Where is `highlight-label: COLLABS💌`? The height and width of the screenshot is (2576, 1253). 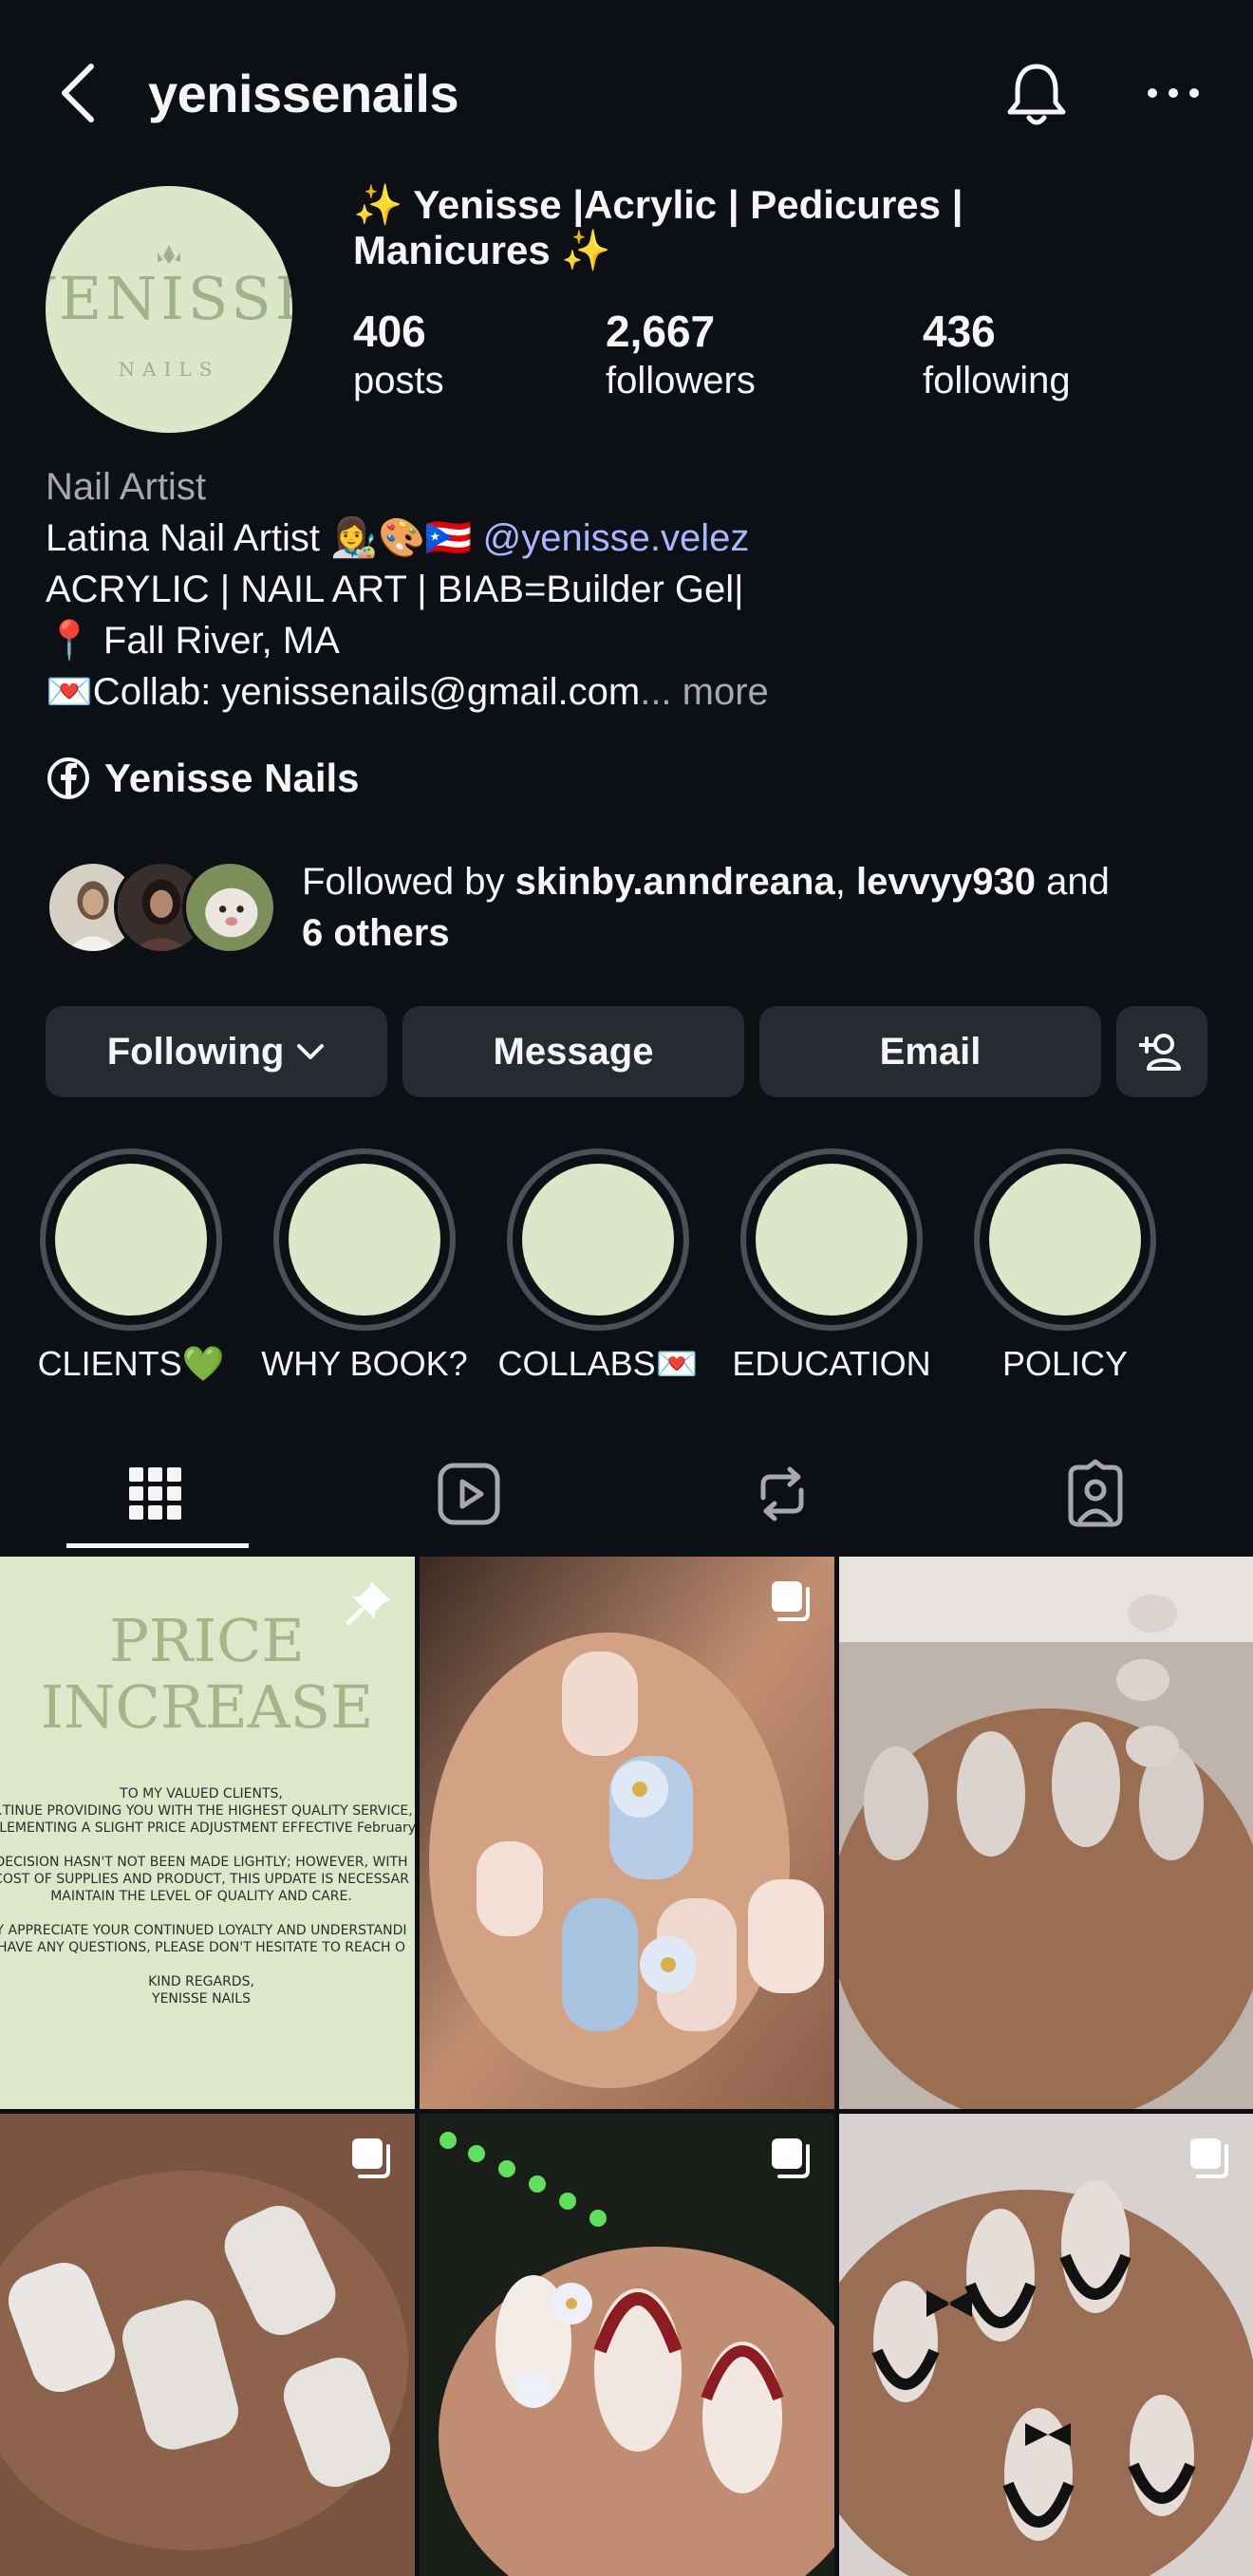 highlight-label: COLLABS💌 is located at coordinates (598, 1363).